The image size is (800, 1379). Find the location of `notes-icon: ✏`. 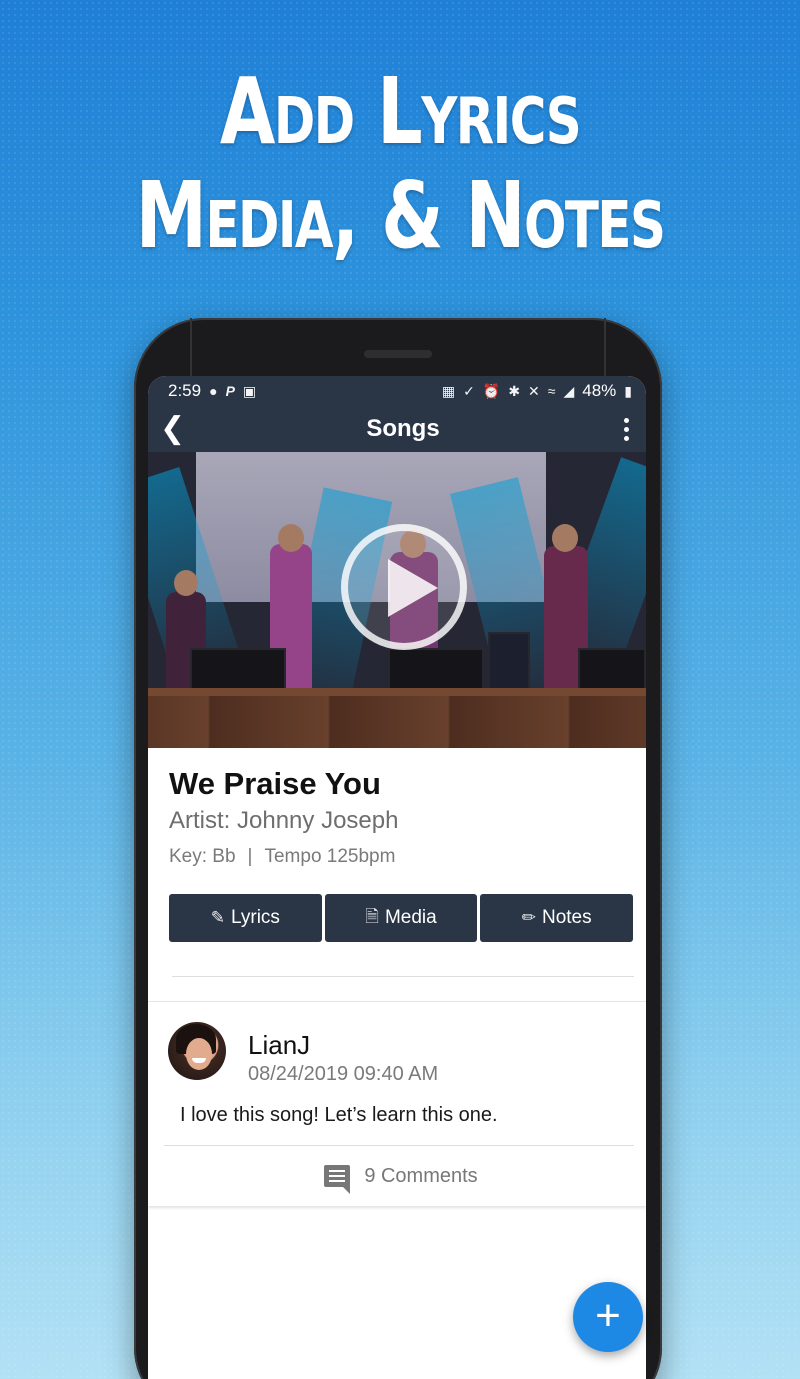

notes-icon: ✏ is located at coordinates (528, 917).